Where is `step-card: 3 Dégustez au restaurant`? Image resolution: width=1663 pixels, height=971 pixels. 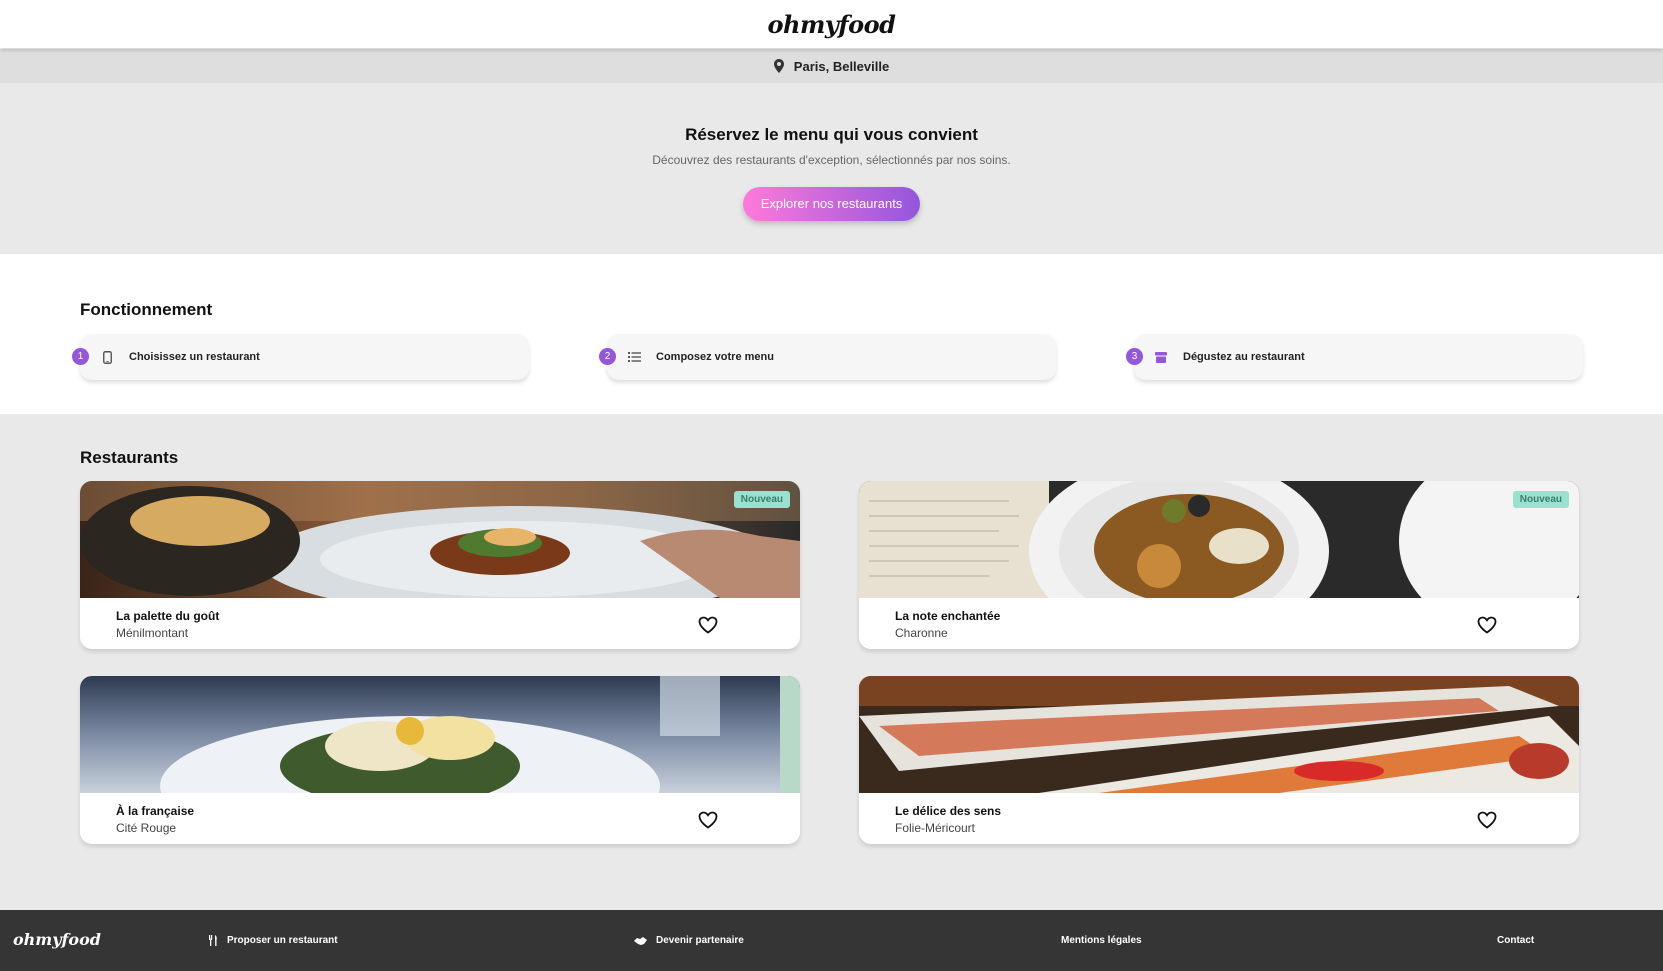 step-card: 3 Dégustez au restaurant is located at coordinates (1354, 357).